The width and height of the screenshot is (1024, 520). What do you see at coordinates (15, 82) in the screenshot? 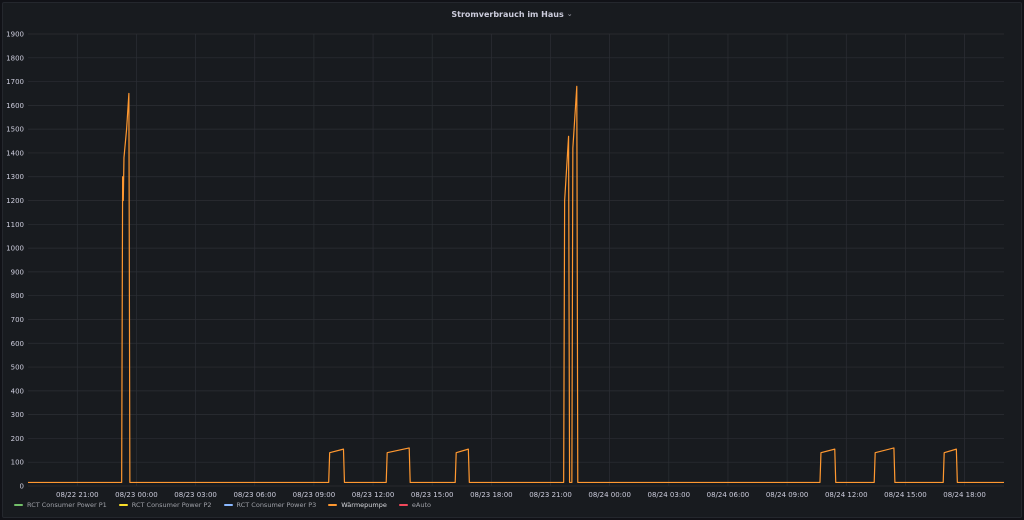
I see `y-tick-label: 1700` at bounding box center [15, 82].